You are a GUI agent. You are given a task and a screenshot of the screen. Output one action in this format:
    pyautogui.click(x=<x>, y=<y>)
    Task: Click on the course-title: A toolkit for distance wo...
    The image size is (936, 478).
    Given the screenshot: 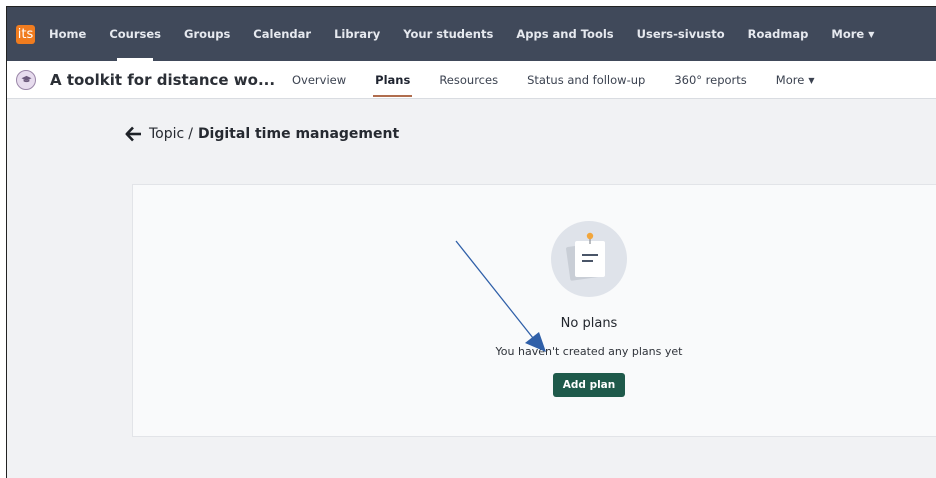 What is the action you would take?
    pyautogui.click(x=170, y=80)
    